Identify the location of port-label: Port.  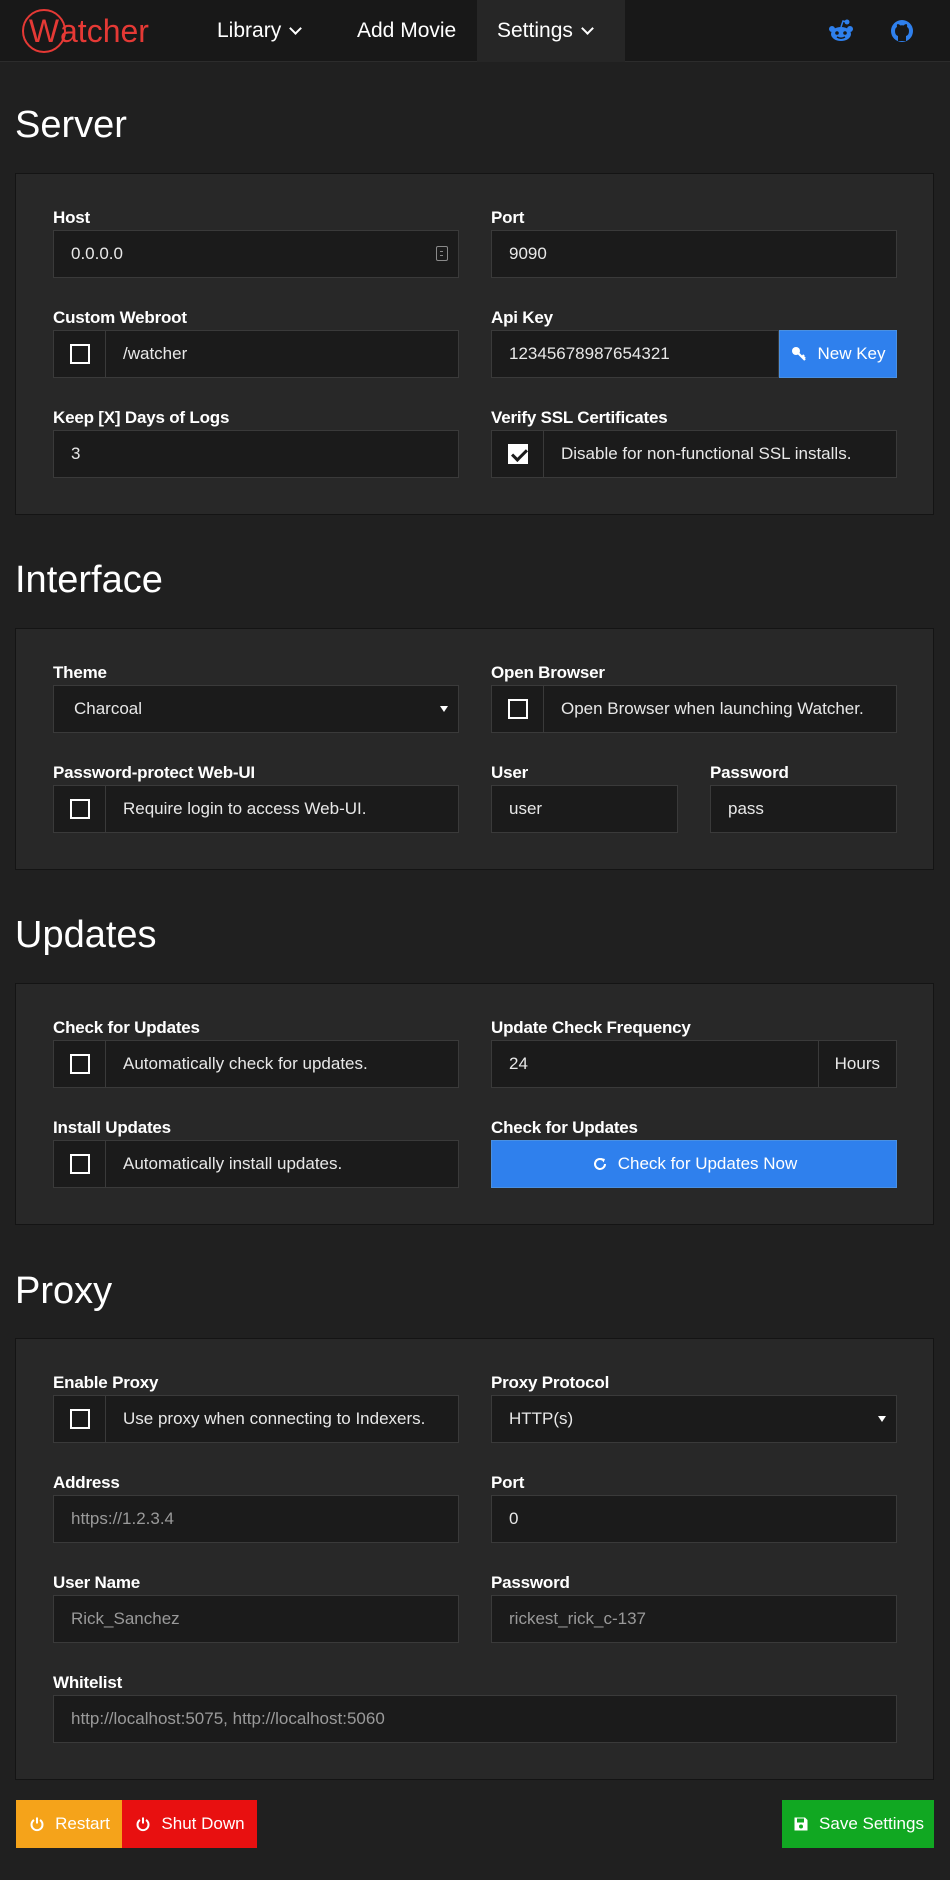
(508, 217).